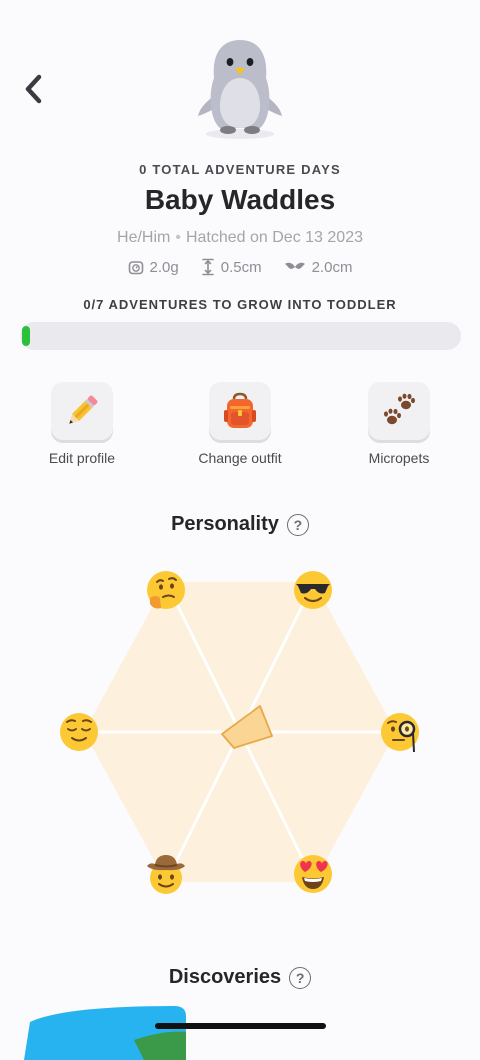 The height and width of the screenshot is (1060, 480). I want to click on personality-title: Personality, so click(225, 524).